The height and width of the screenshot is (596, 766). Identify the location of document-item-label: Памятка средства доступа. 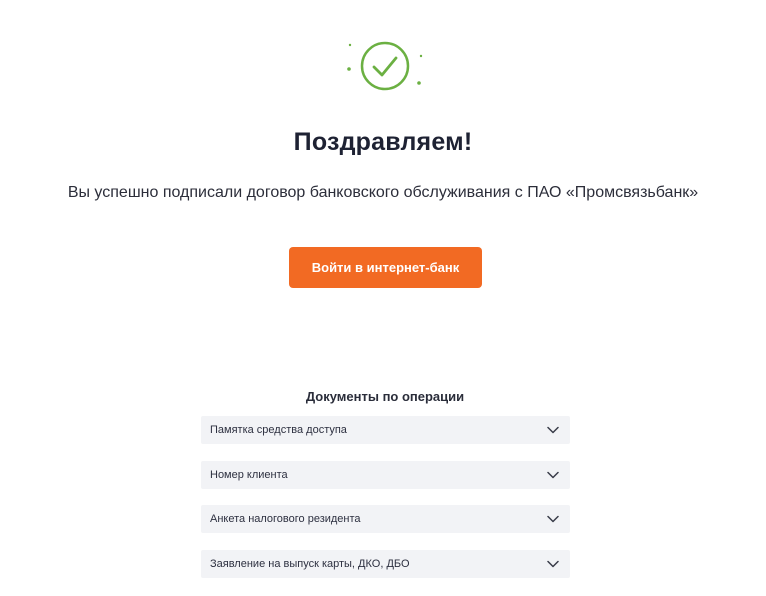
(278, 430).